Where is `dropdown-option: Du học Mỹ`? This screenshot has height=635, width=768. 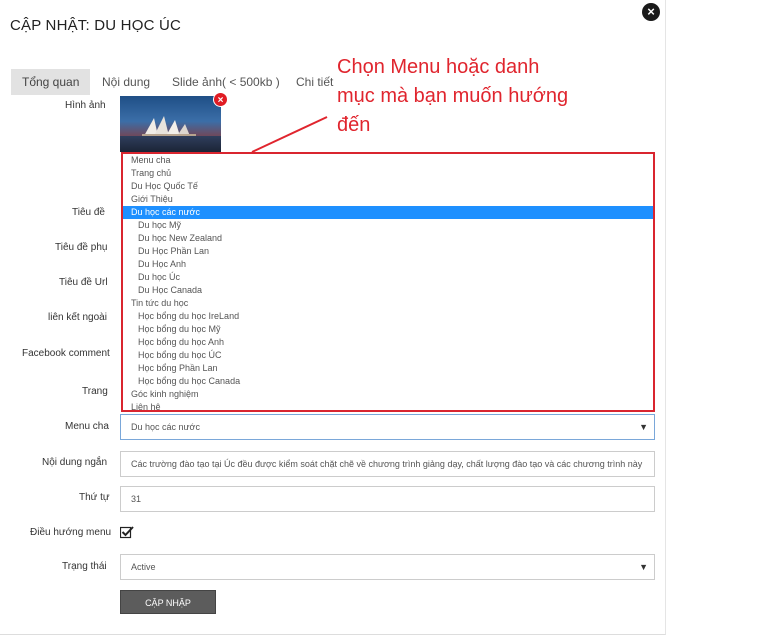
dropdown-option: Du học Mỹ is located at coordinates (388, 225).